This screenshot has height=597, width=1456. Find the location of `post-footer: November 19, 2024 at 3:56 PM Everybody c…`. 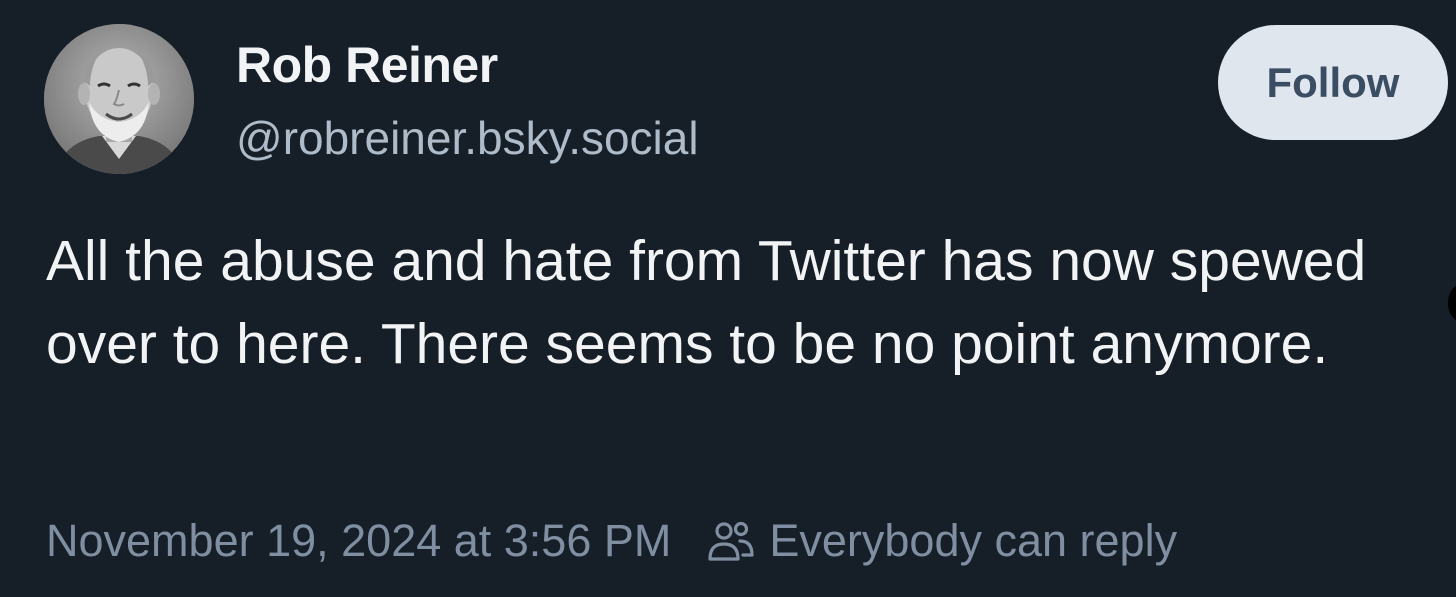

post-footer: November 19, 2024 at 3:56 PM Everybody c… is located at coordinates (611, 541).